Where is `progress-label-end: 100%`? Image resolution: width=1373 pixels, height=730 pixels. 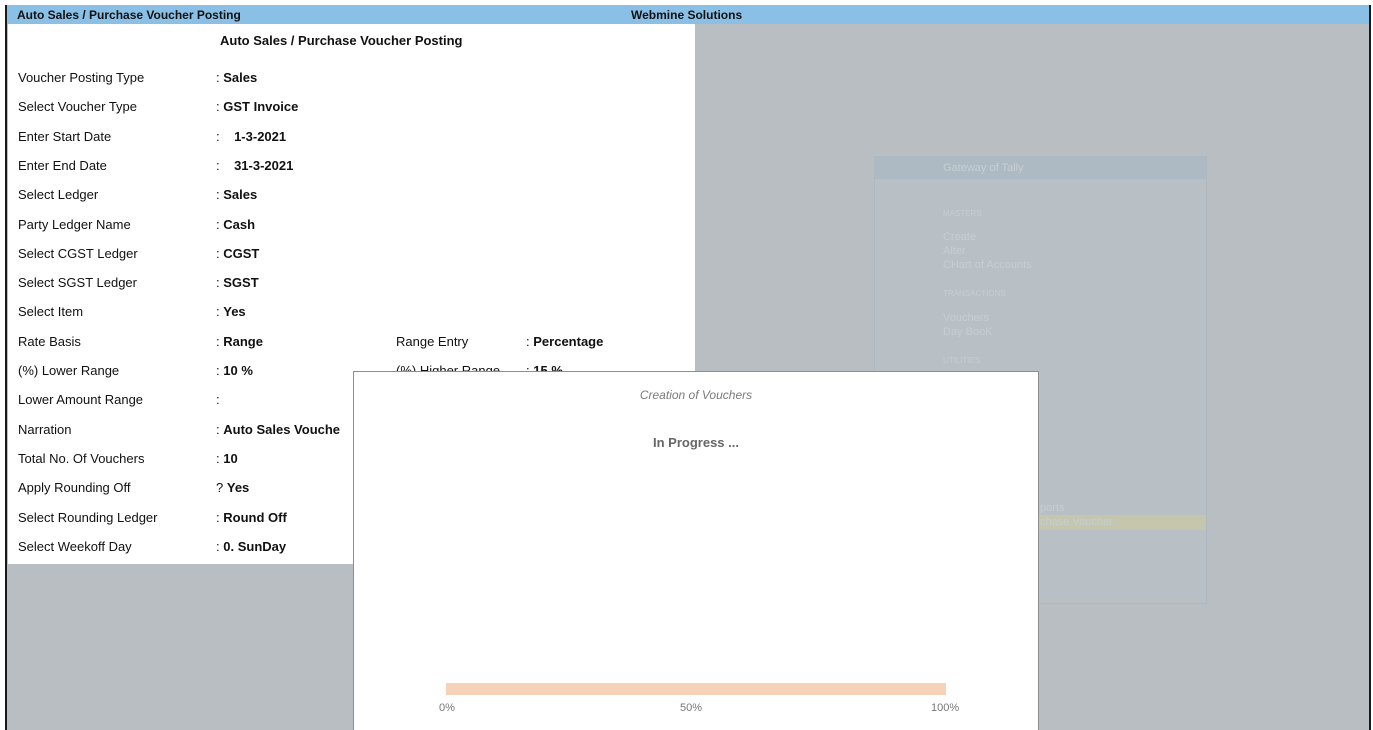 progress-label-end: 100% is located at coordinates (945, 708).